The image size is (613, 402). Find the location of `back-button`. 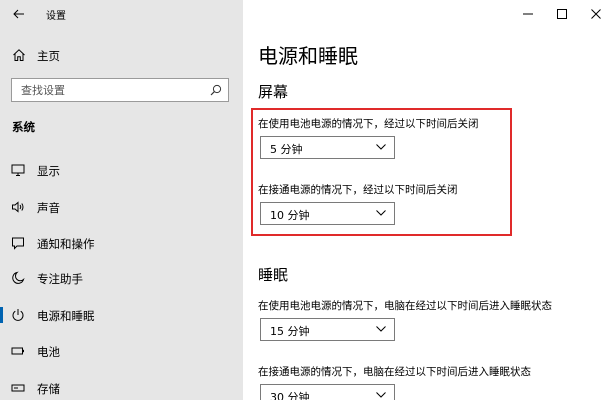

back-button is located at coordinates (19, 14).